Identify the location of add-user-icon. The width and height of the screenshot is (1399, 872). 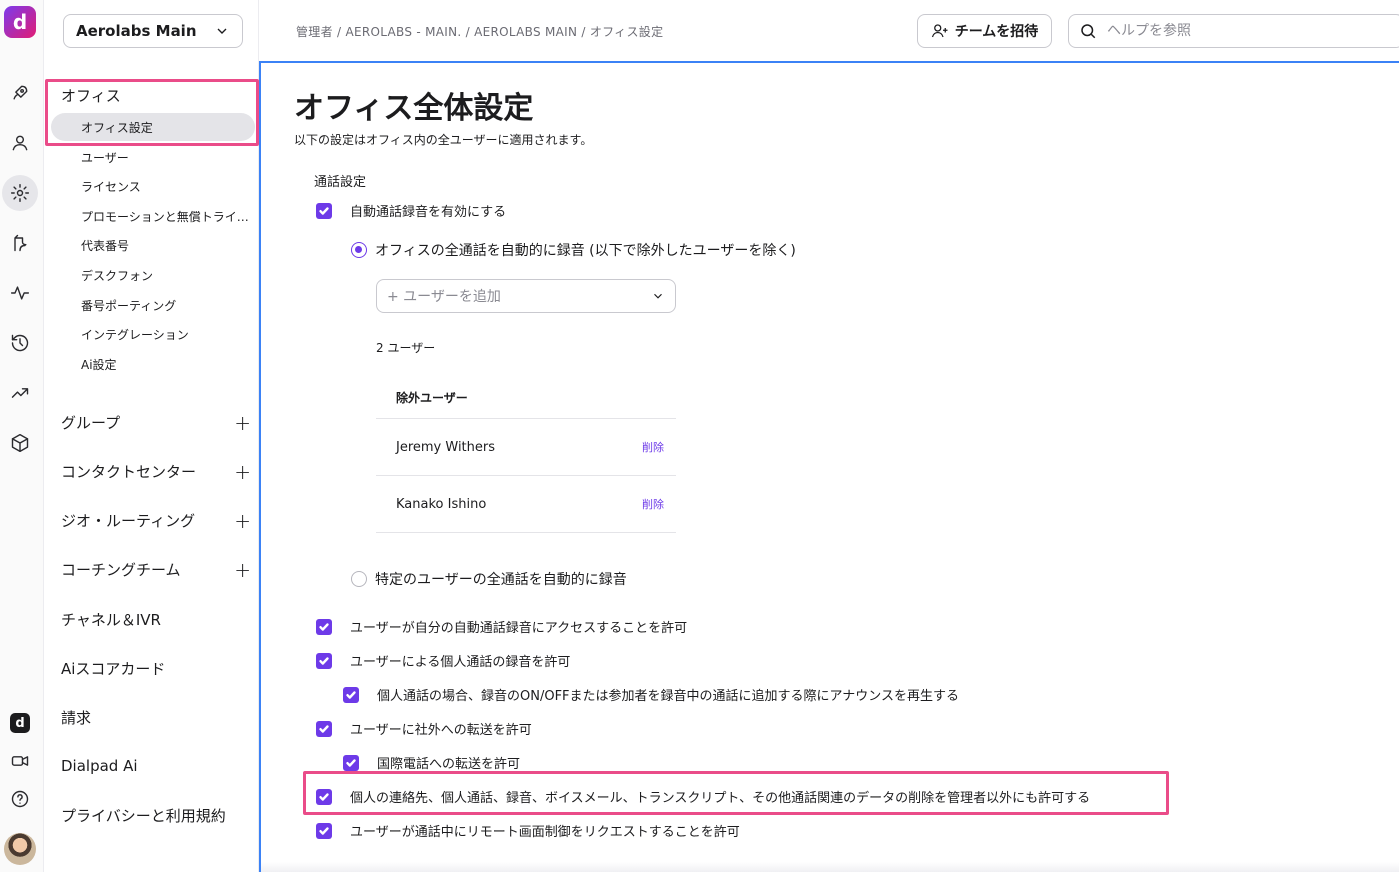
(939, 31).